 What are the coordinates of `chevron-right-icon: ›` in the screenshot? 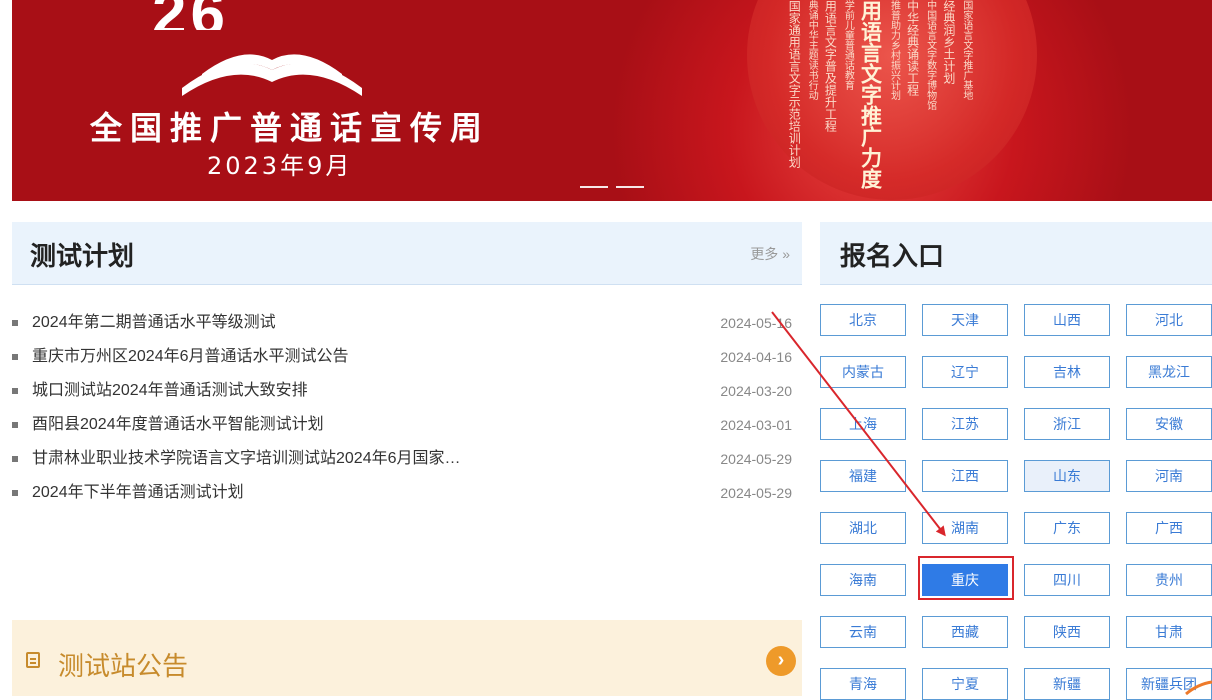 It's located at (781, 661).